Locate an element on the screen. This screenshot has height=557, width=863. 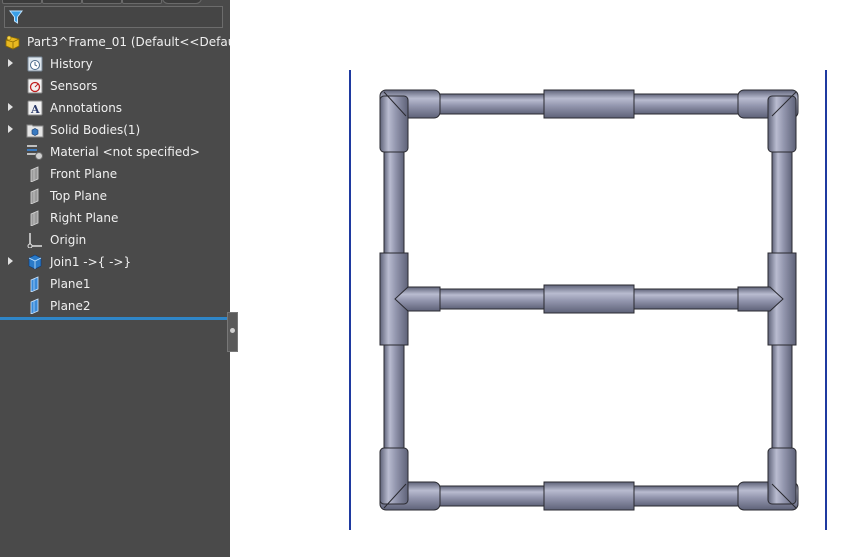
tab-configuration-manager is located at coordinates (102, 2).